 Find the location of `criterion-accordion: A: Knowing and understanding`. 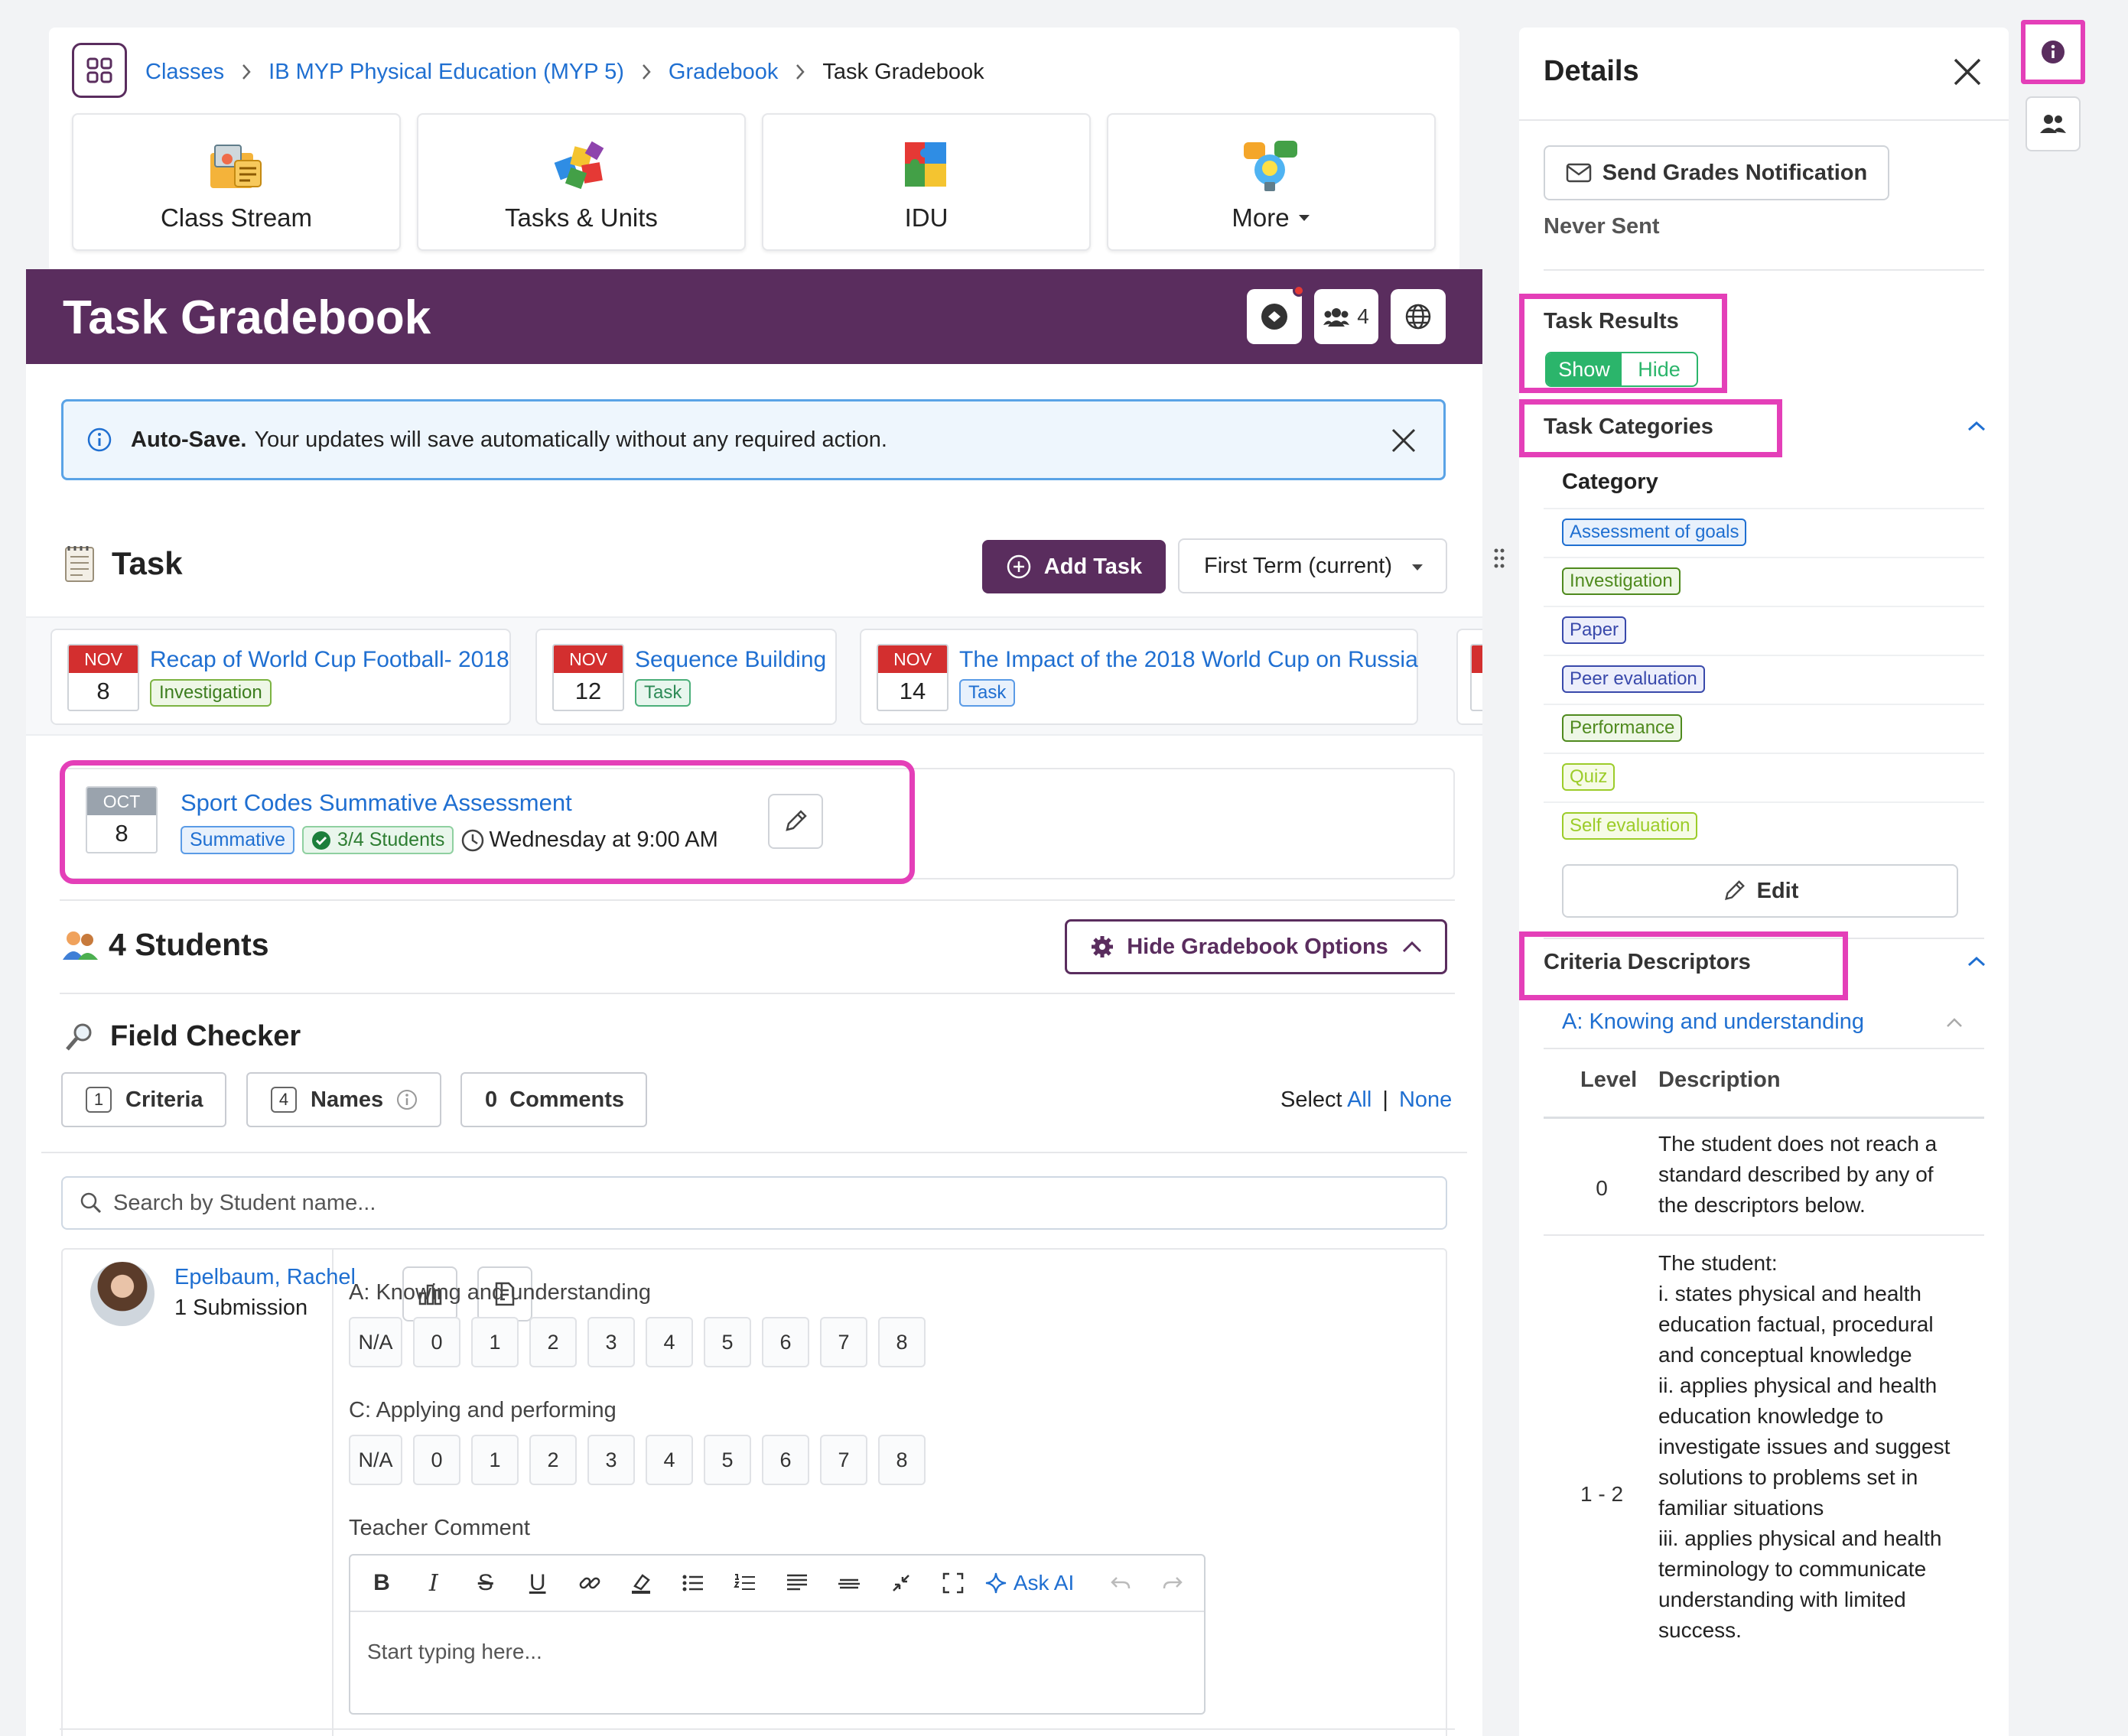

criterion-accordion: A: Knowing and understanding is located at coordinates (1713, 1022).